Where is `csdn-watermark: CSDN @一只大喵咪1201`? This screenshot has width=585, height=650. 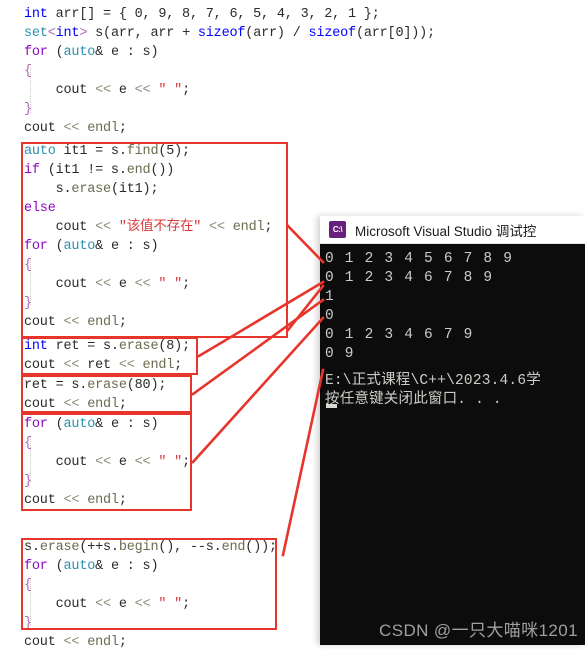 csdn-watermark: CSDN @一只大喵咪1201 is located at coordinates (478, 630).